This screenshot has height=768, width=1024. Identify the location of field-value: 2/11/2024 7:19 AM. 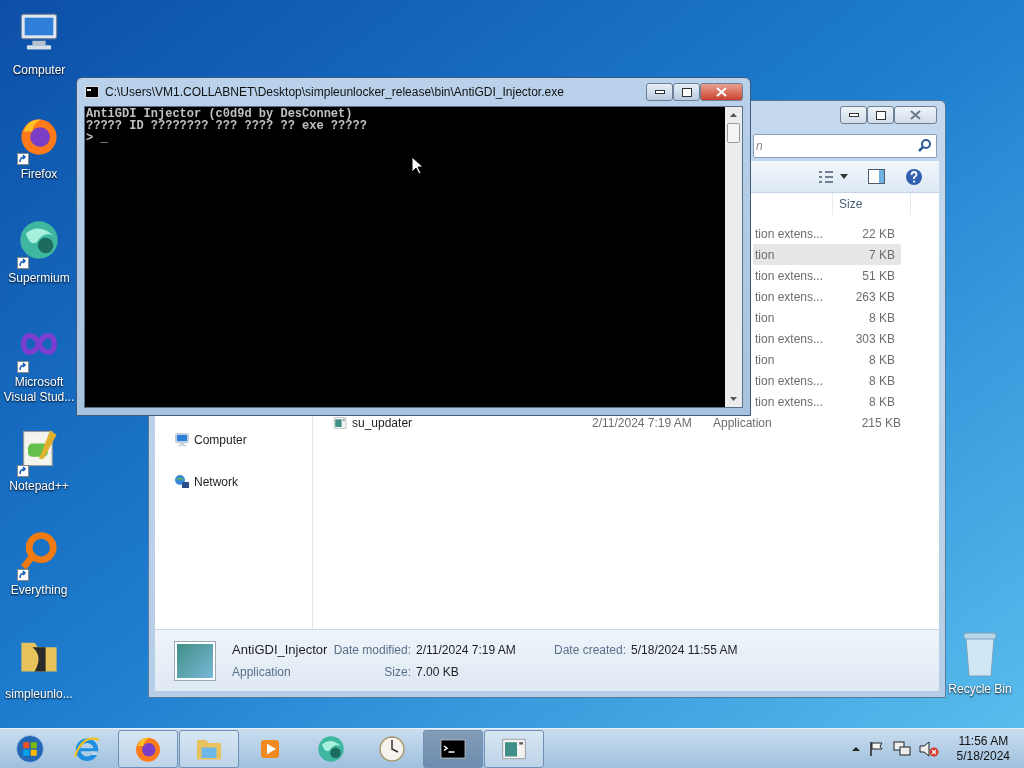
(466, 650).